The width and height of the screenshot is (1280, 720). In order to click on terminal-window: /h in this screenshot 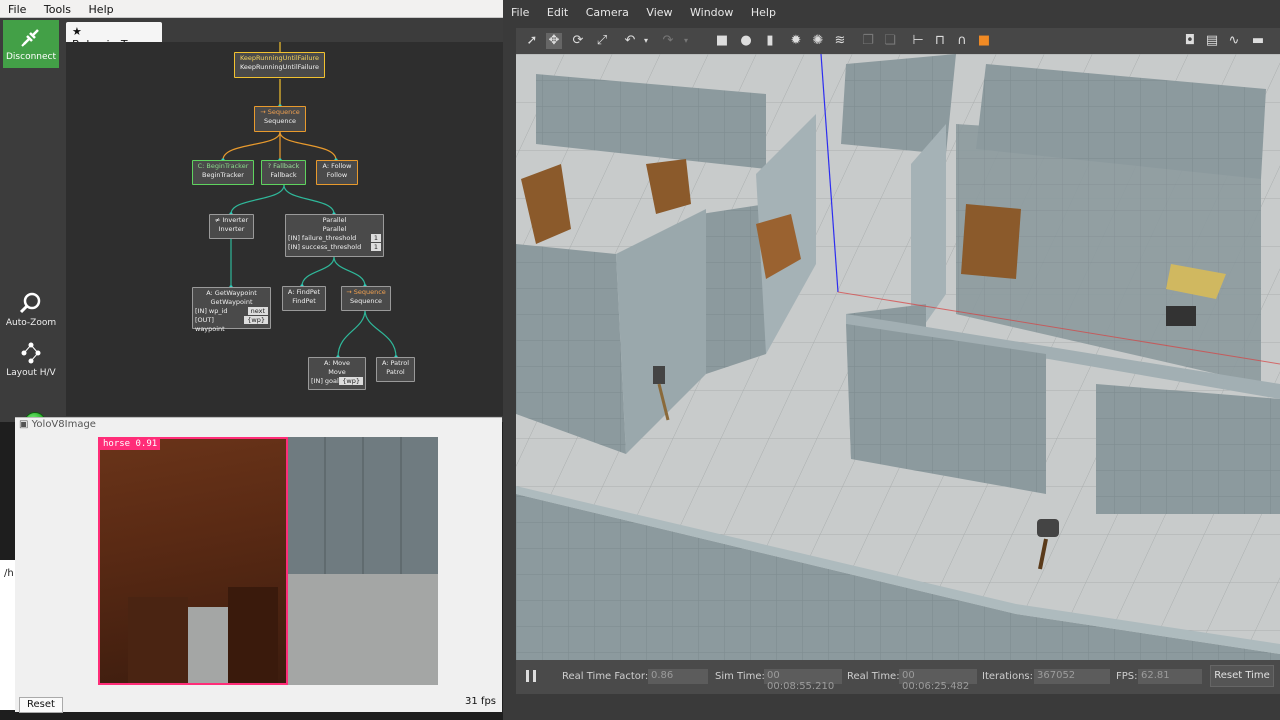, I will do `click(7, 635)`.